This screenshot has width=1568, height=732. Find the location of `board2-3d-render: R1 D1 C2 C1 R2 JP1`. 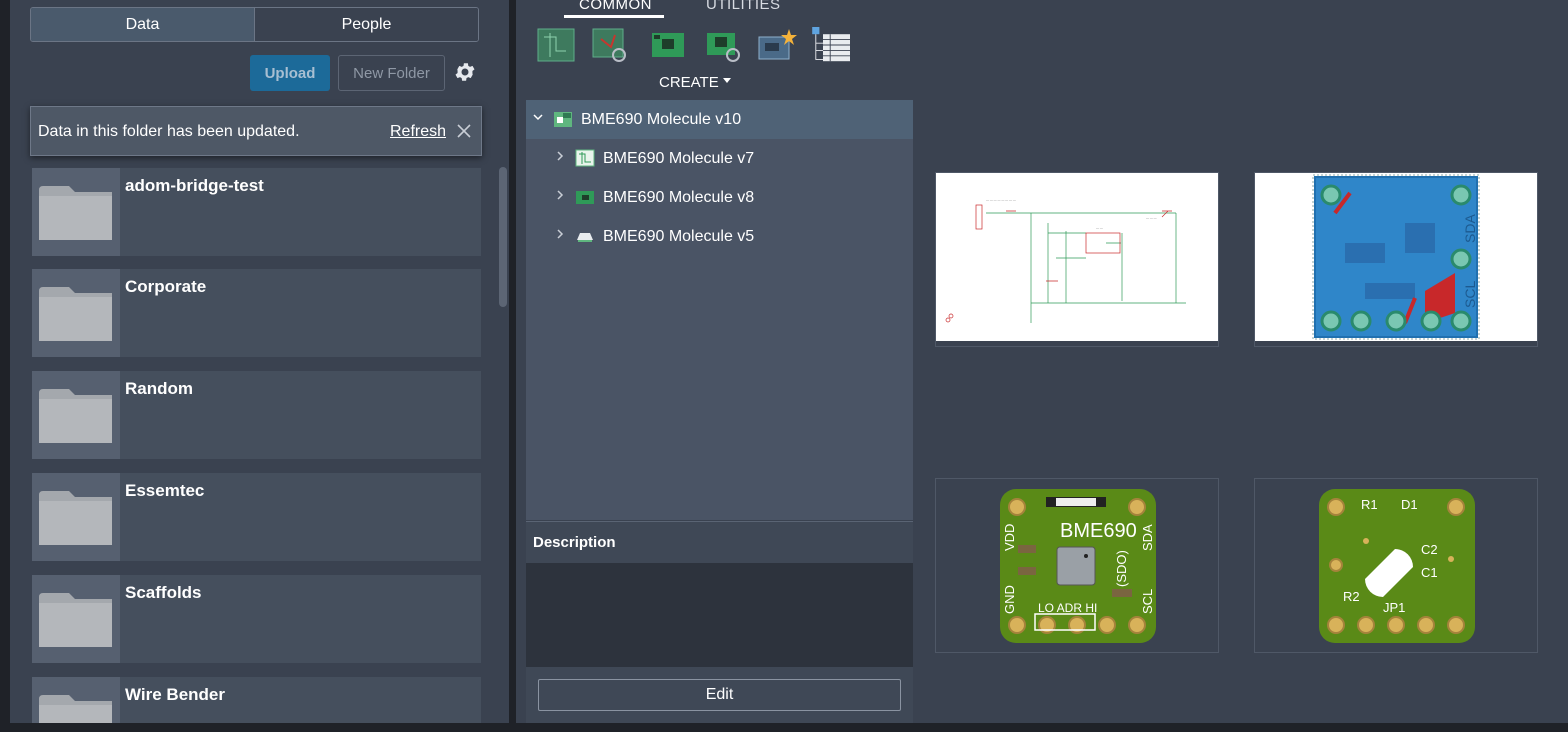

board2-3d-render: R1 D1 C2 C1 R2 JP1 is located at coordinates (1397, 566).